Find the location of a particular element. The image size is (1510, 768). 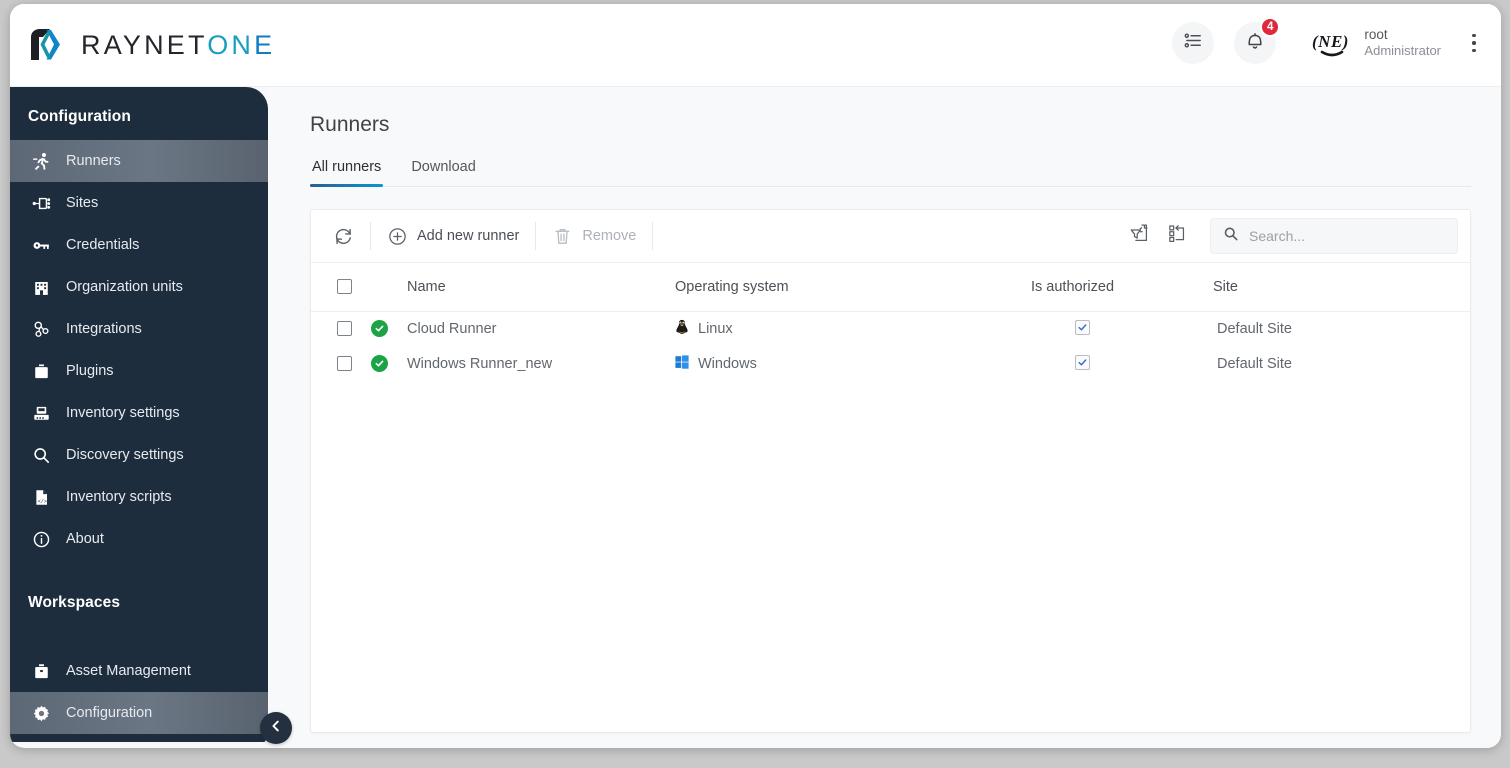

plus-circle-icon is located at coordinates (397, 236).